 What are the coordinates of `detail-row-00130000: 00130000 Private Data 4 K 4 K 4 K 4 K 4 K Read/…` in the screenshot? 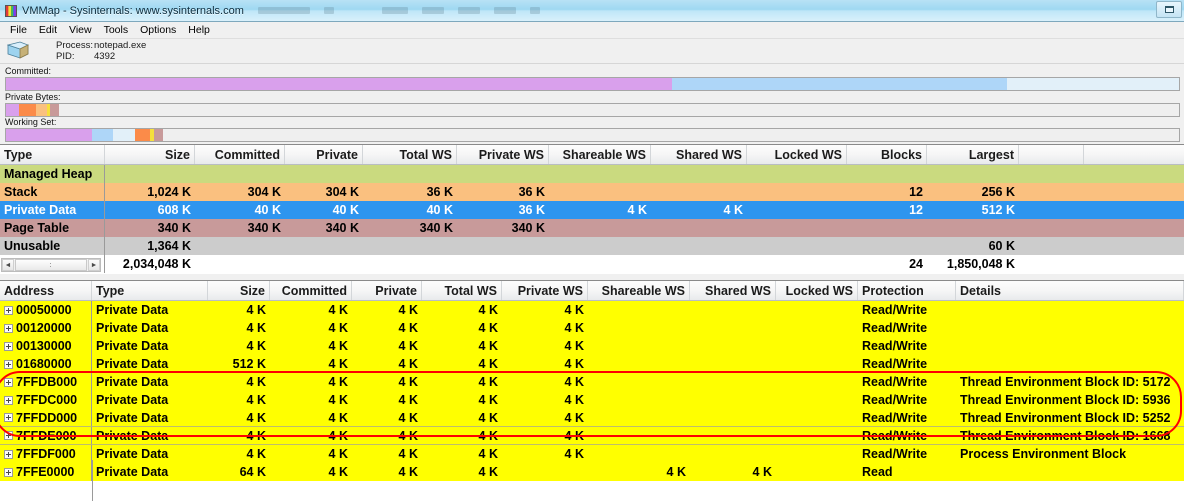 It's located at (592, 346).